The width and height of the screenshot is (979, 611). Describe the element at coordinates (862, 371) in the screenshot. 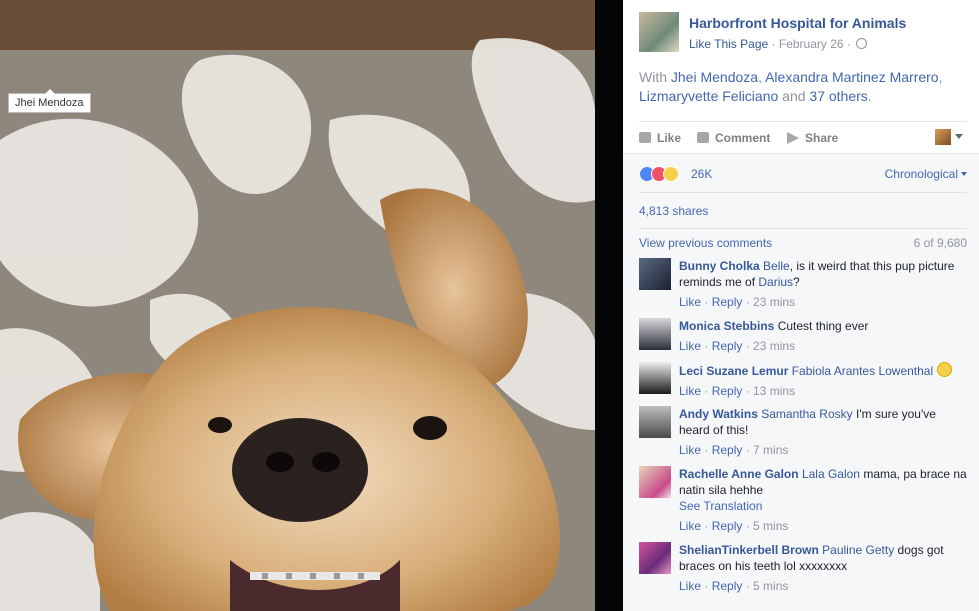

I see `comment-tag-link: Fabiola Arantes Lowenthal` at that location.